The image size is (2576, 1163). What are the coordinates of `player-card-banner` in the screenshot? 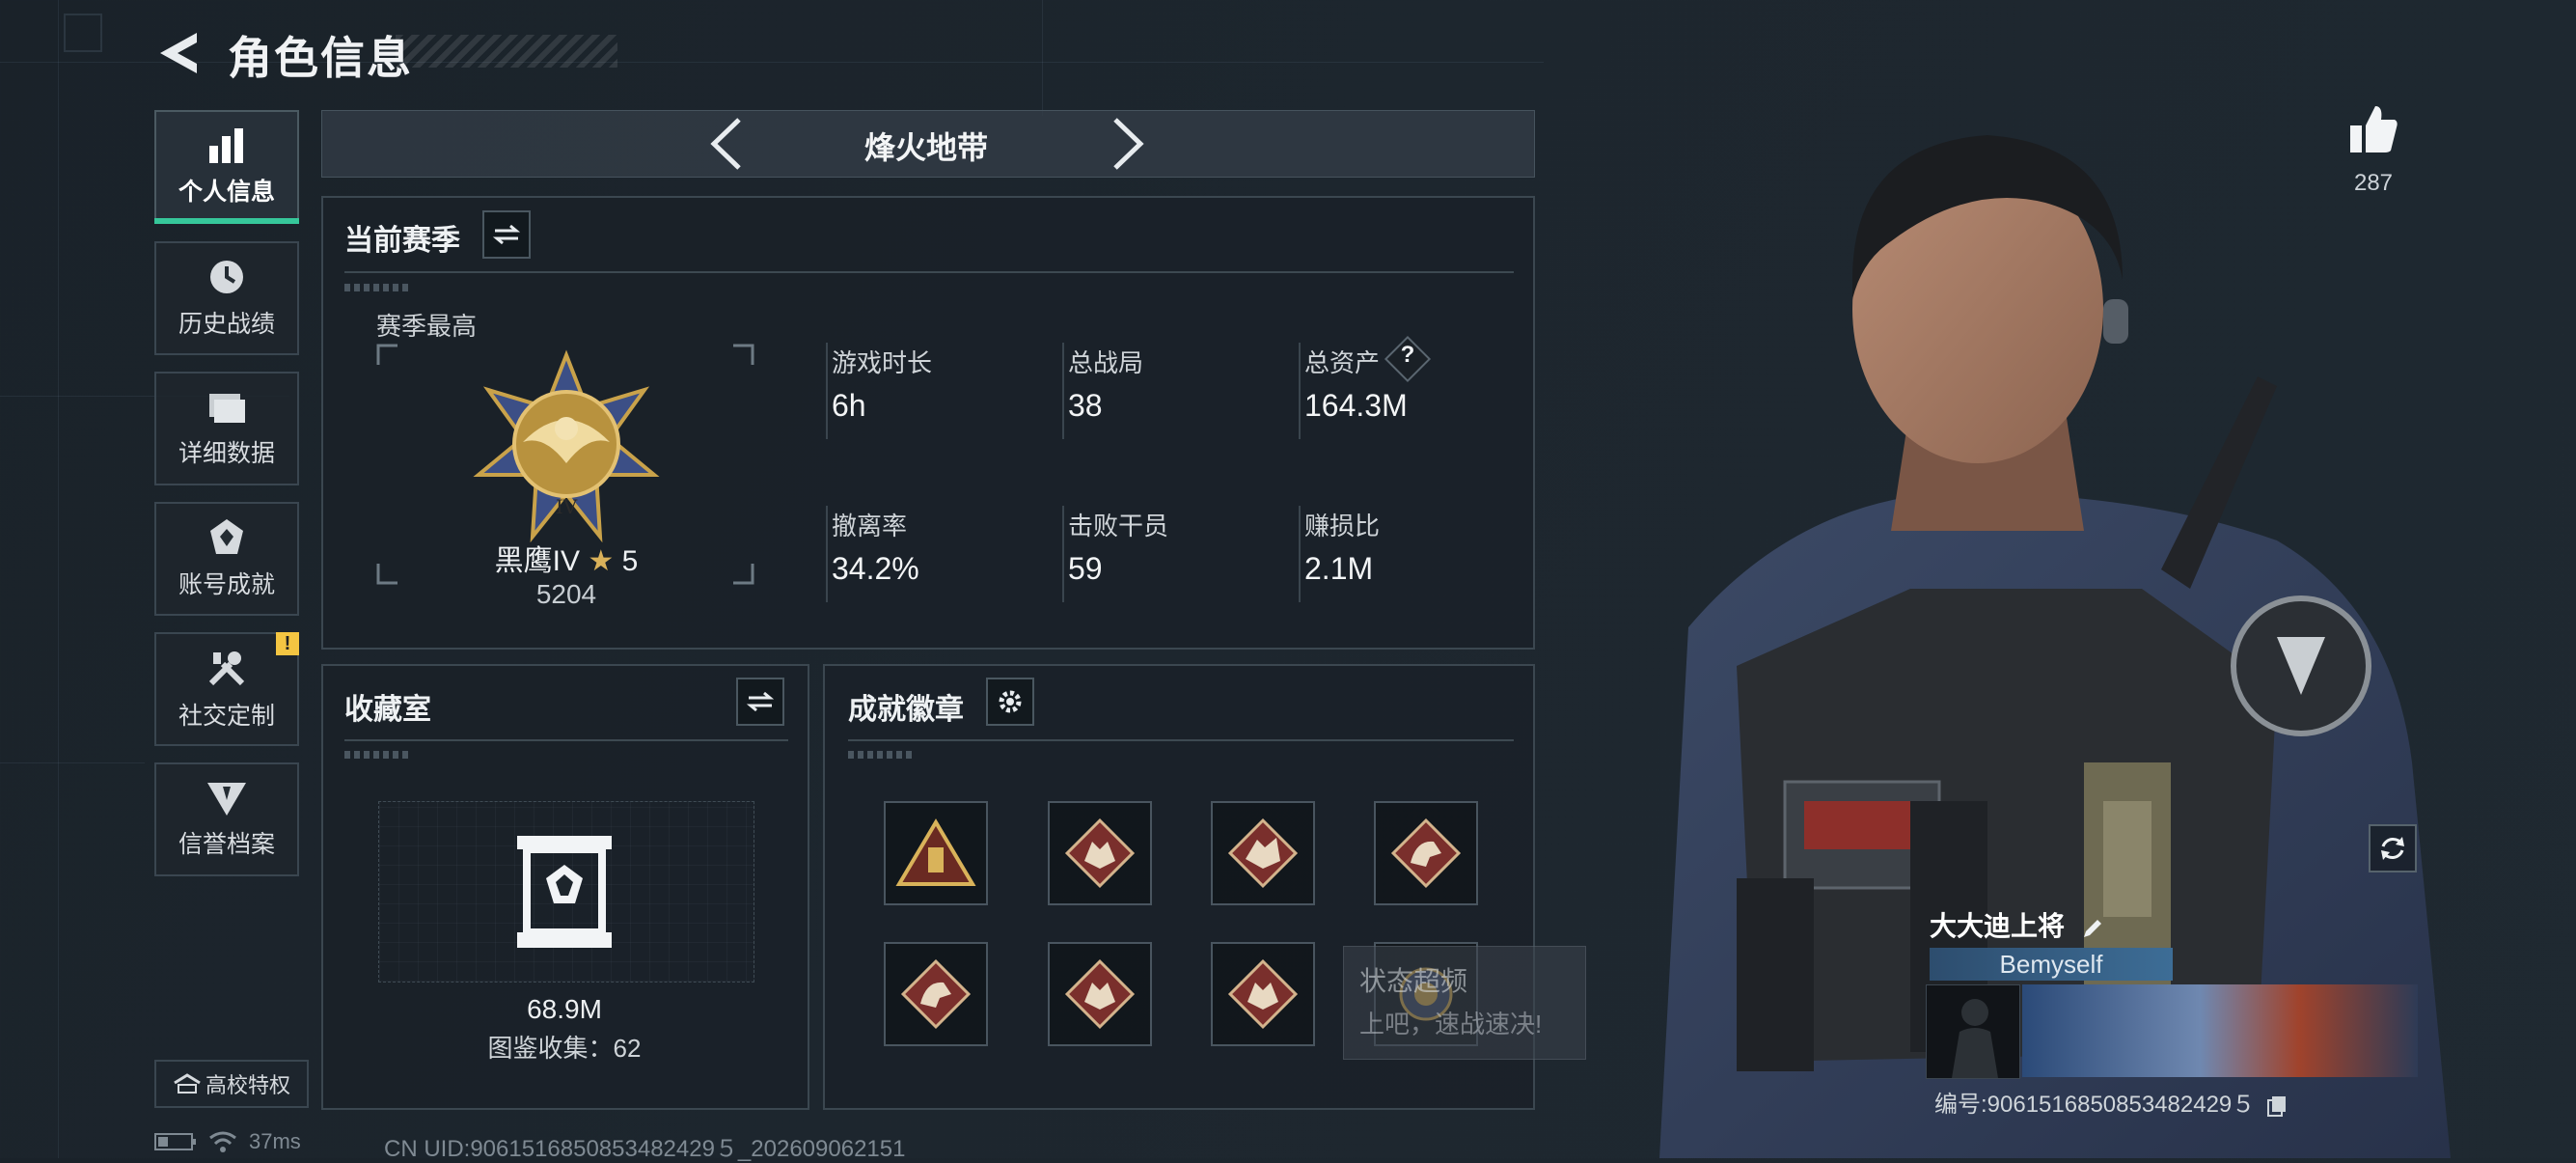 It's located at (2172, 1031).